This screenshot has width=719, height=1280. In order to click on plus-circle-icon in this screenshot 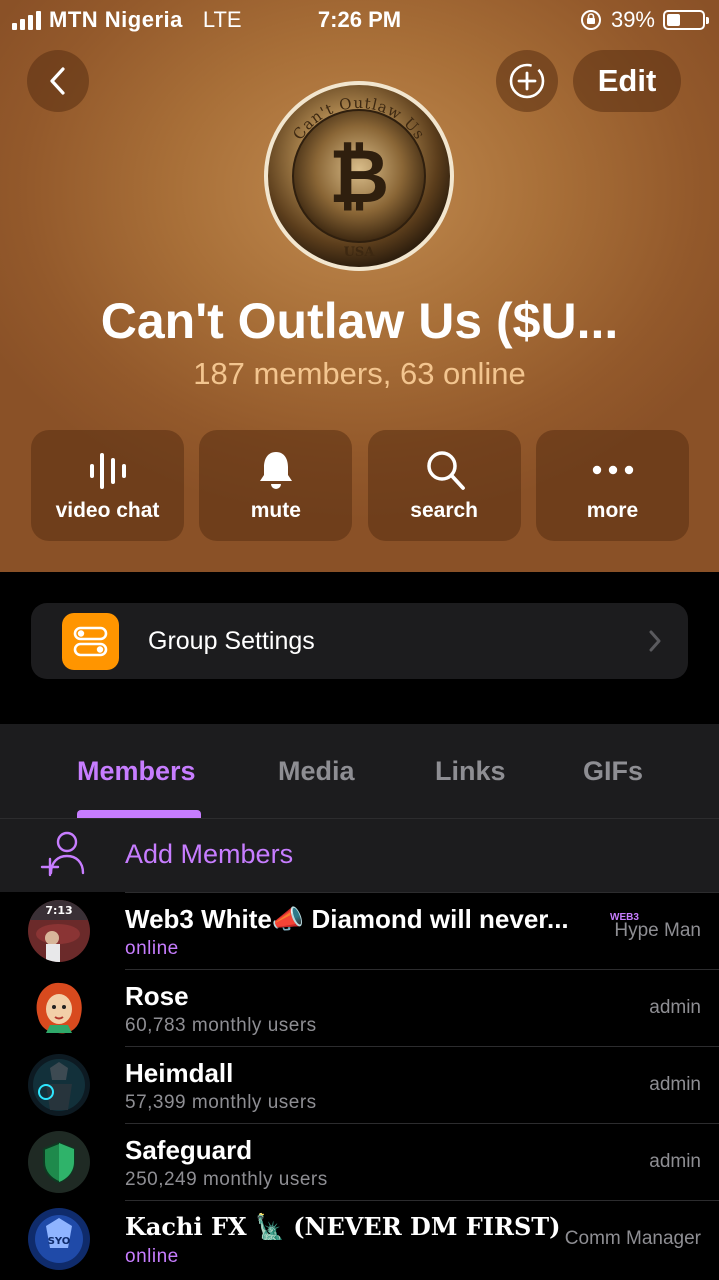, I will do `click(527, 81)`.